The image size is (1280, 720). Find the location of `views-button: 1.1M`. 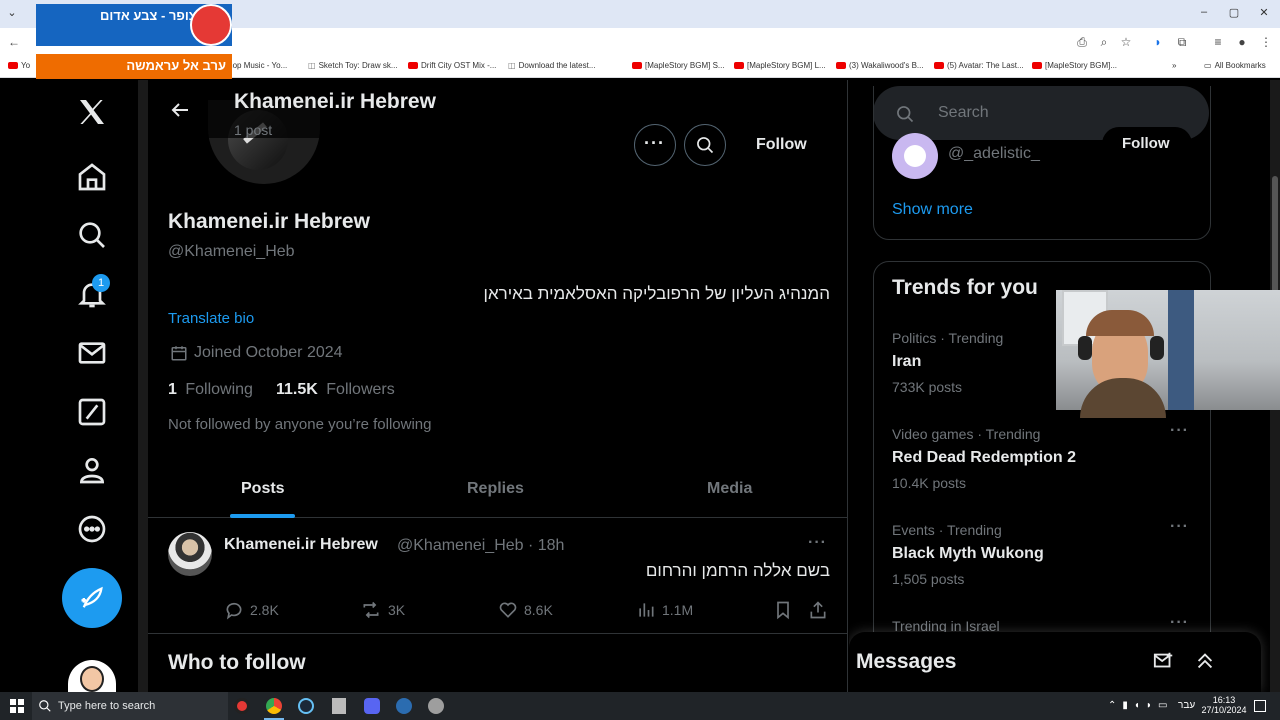

views-button: 1.1M is located at coordinates (664, 610).